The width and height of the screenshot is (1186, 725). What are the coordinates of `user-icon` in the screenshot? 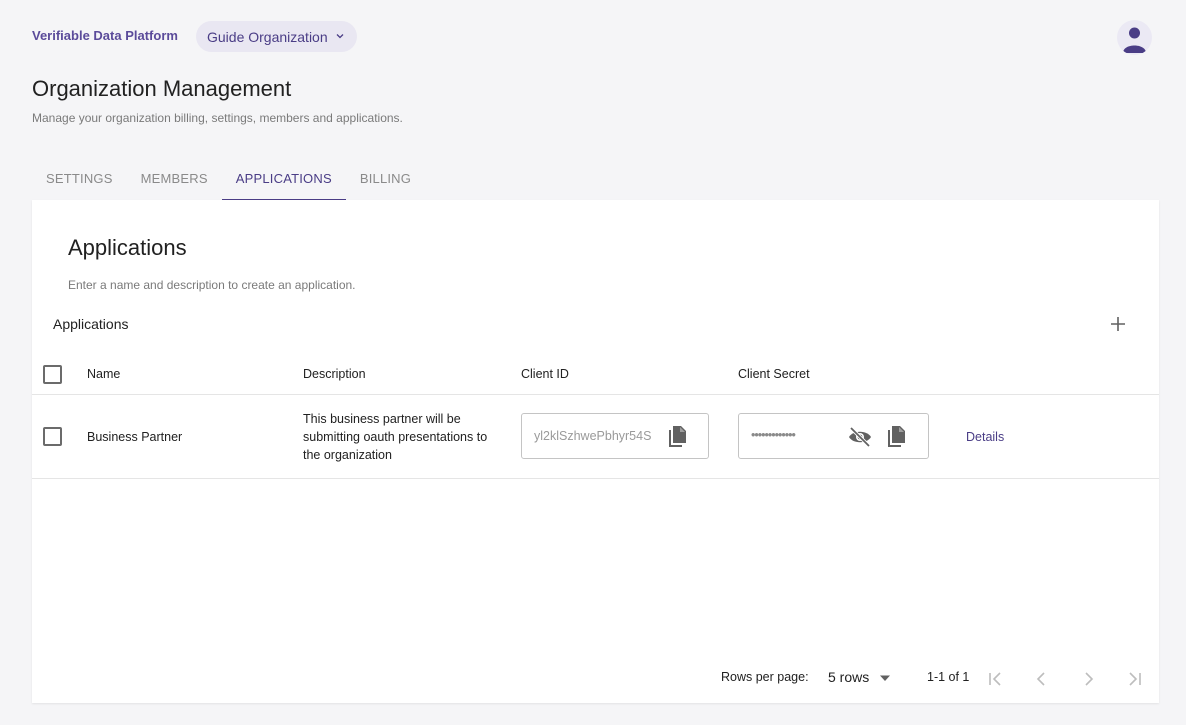 It's located at (1134, 40).